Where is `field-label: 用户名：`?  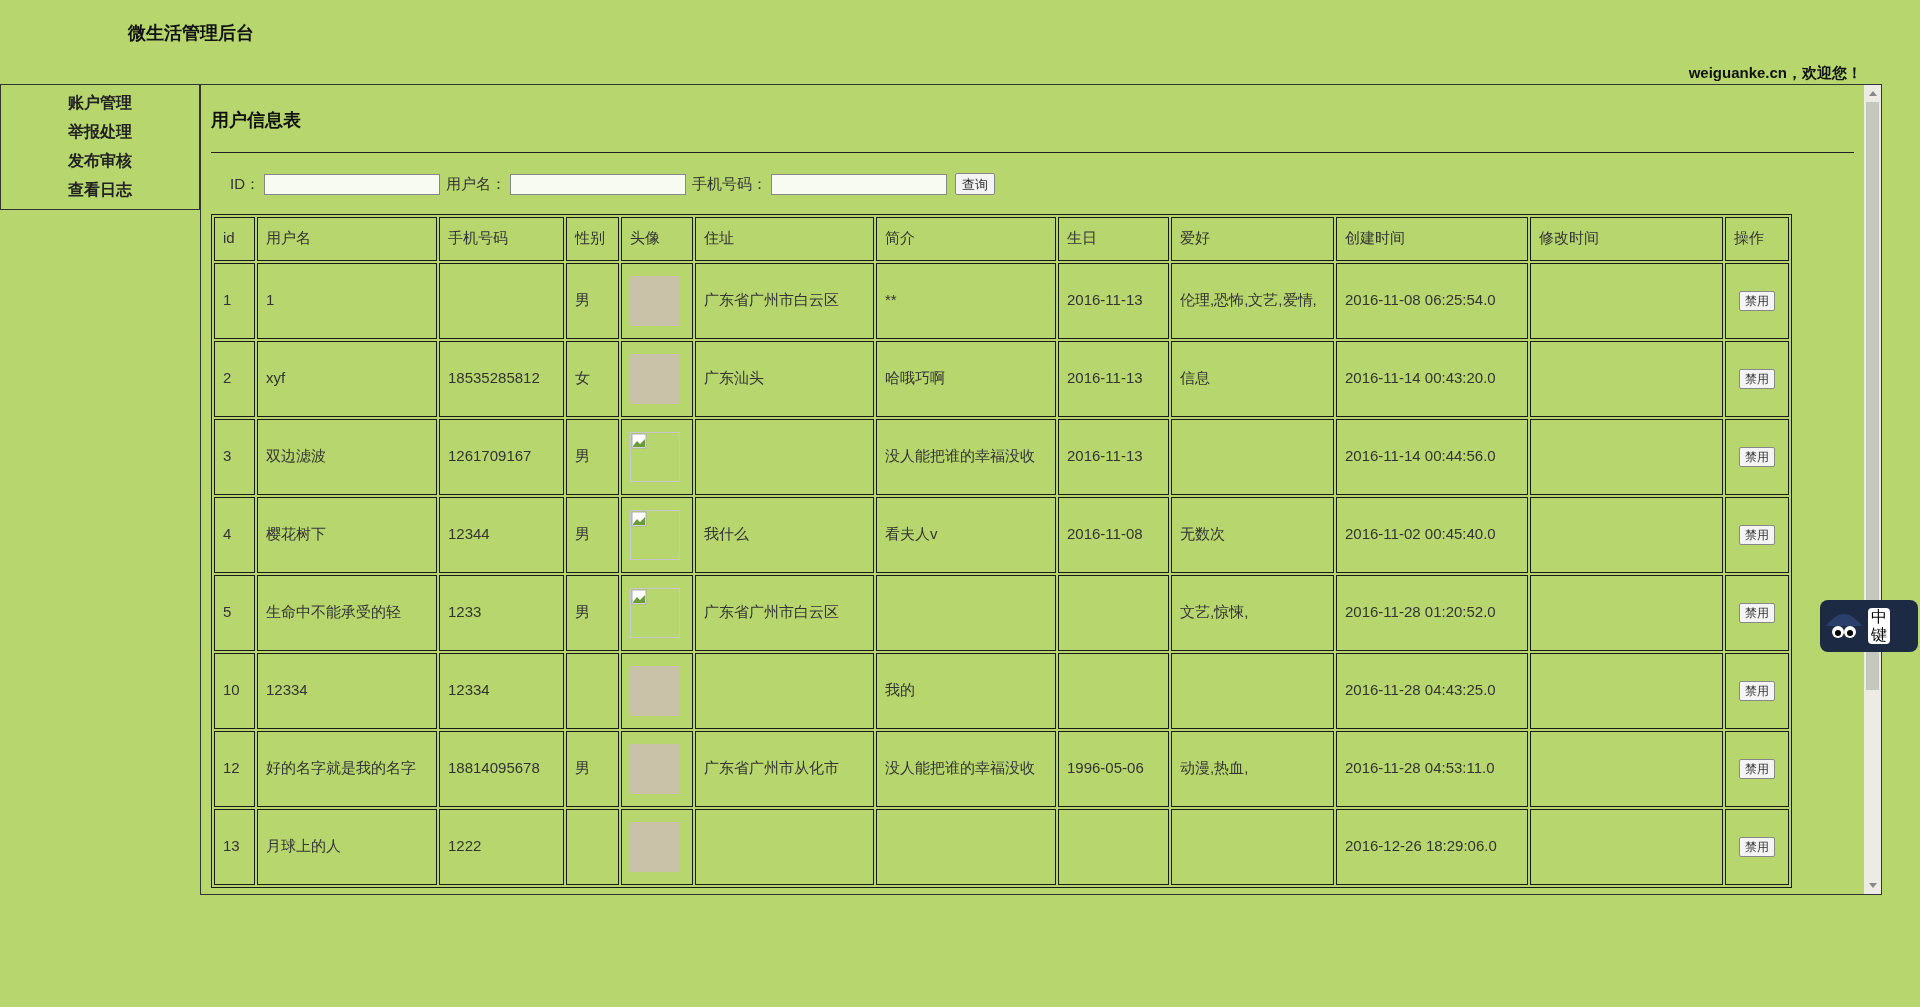
field-label: 用户名： is located at coordinates (476, 184).